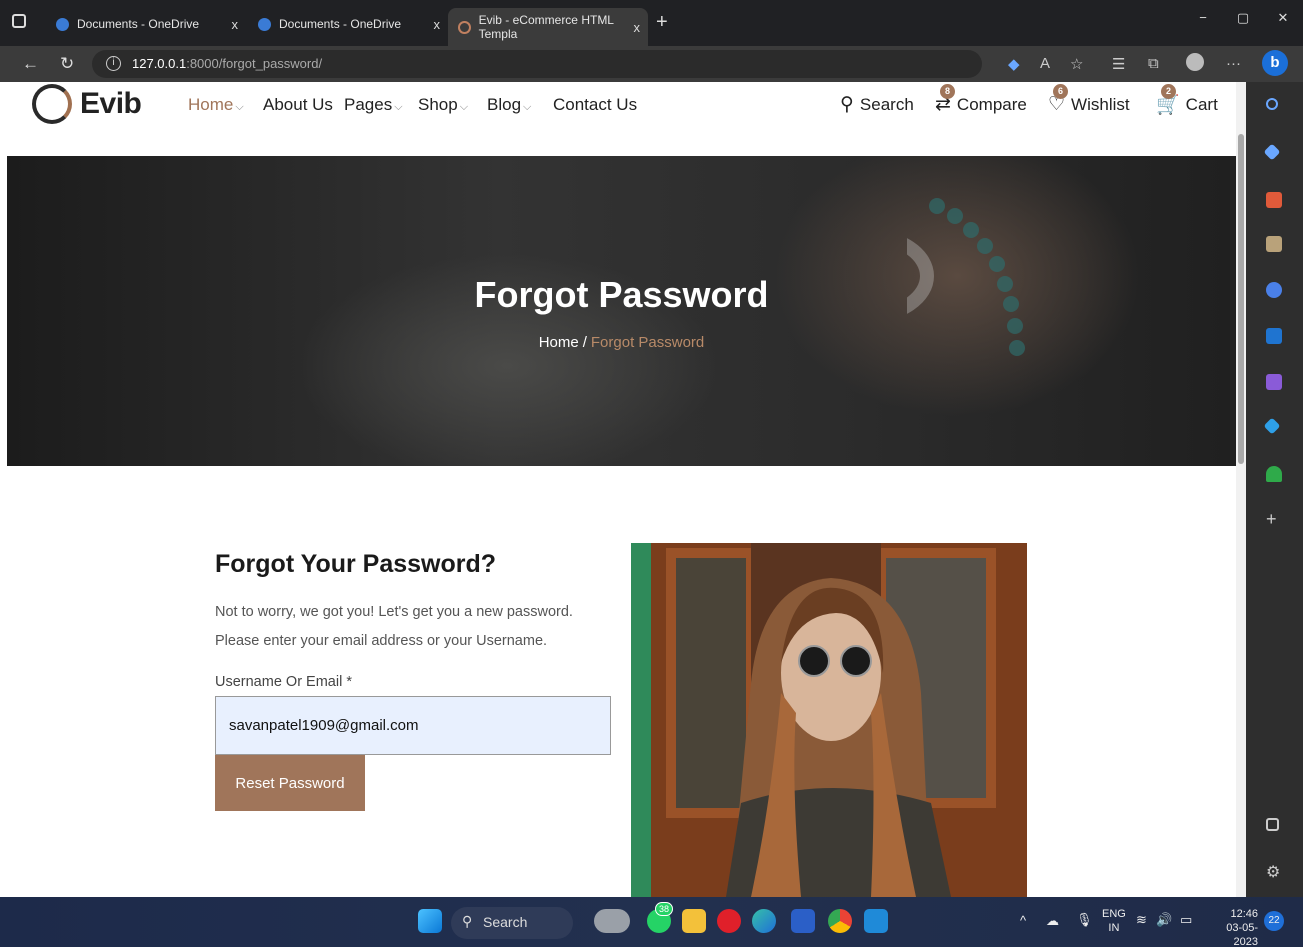 Image resolution: width=1303 pixels, height=949 pixels. I want to click on brand-name: Evib, so click(111, 103).